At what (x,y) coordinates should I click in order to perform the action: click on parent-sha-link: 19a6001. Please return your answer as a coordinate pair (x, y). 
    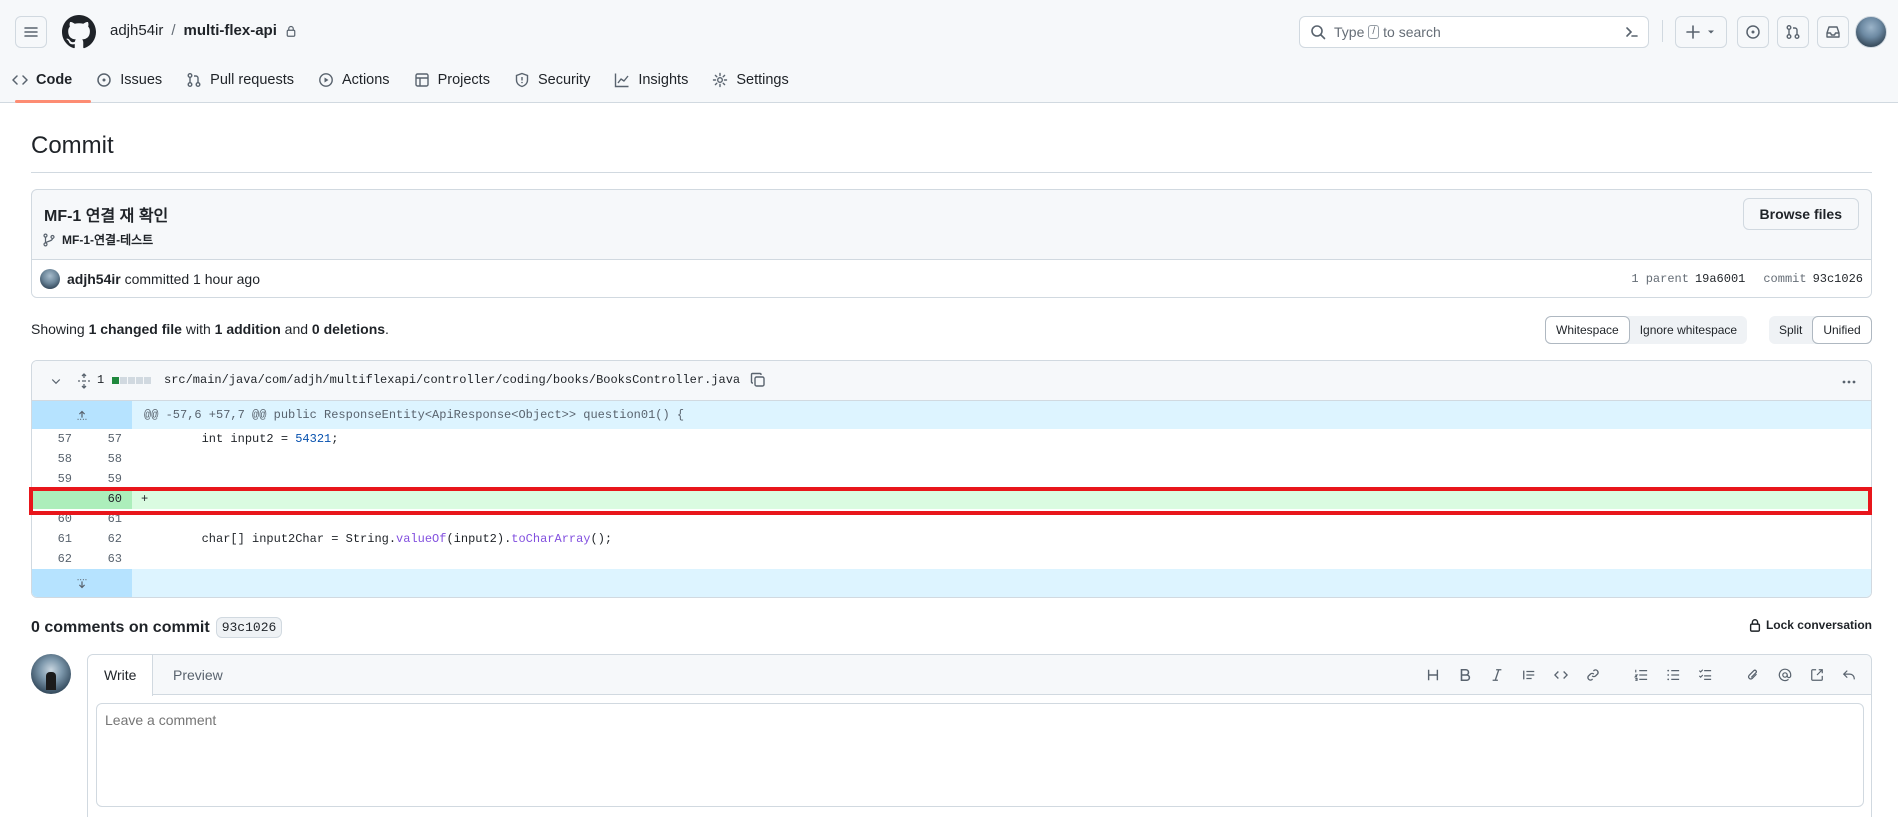
    Looking at the image, I should click on (1720, 279).